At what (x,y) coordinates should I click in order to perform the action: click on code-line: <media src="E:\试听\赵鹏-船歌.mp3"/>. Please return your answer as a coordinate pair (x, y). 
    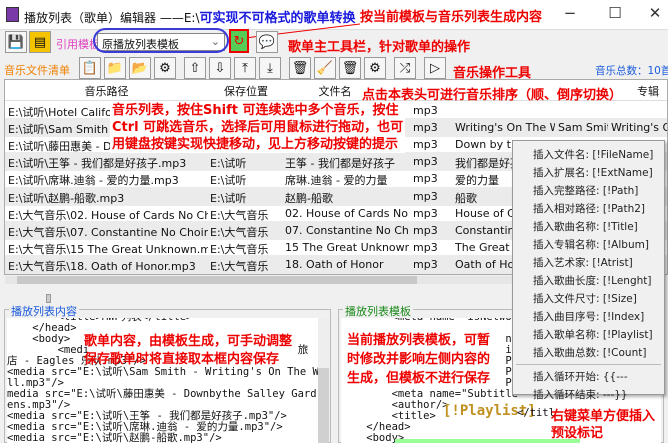
    Looking at the image, I should click on (114, 437).